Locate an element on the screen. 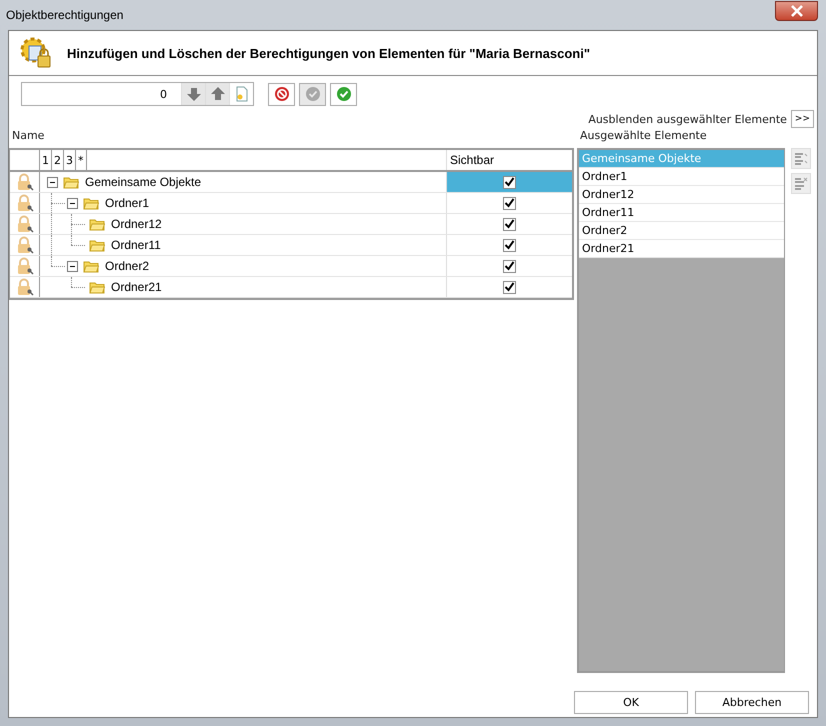 The image size is (826, 726). list-item: Ordner21 is located at coordinates (681, 249).